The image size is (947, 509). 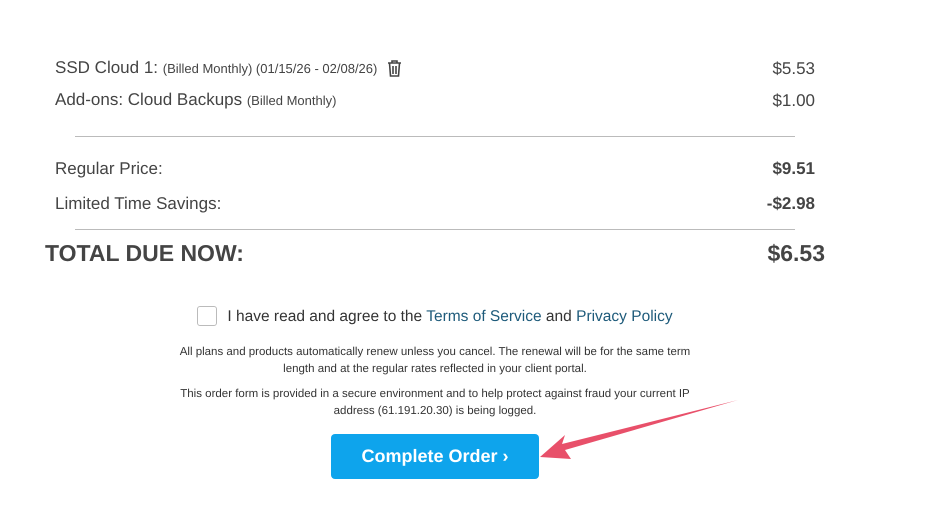 What do you see at coordinates (796, 253) in the screenshot?
I see `total-value: $6.53` at bounding box center [796, 253].